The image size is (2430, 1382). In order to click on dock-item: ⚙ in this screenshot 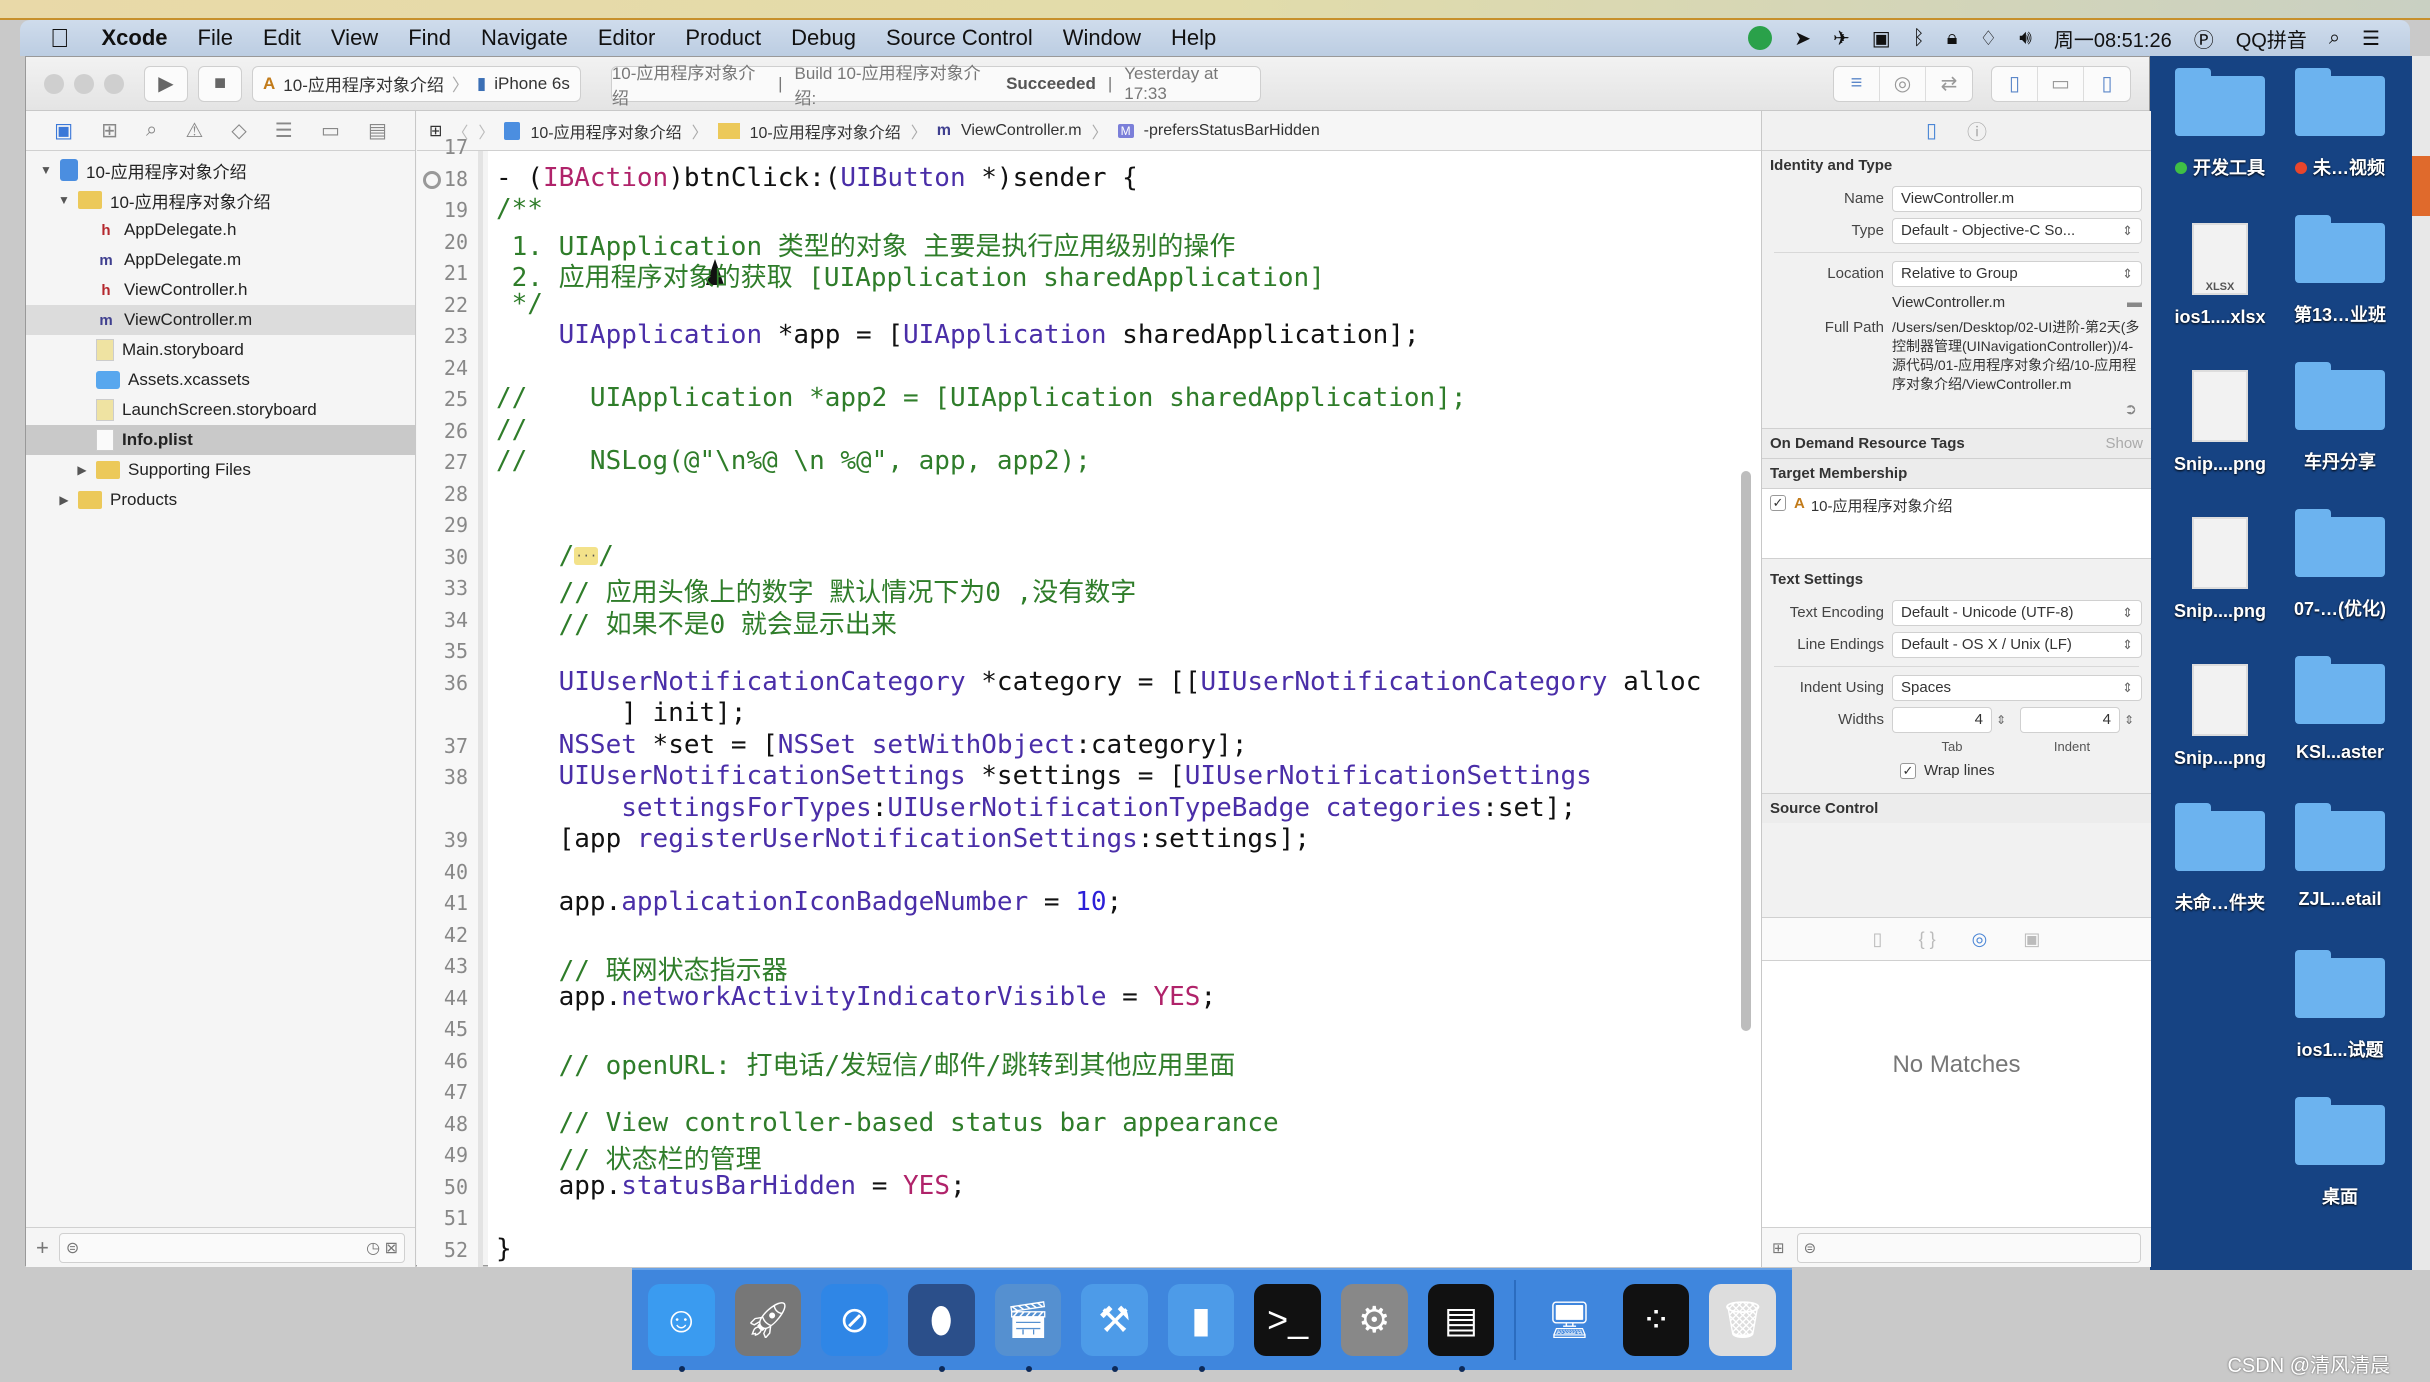, I will do `click(1374, 1320)`.